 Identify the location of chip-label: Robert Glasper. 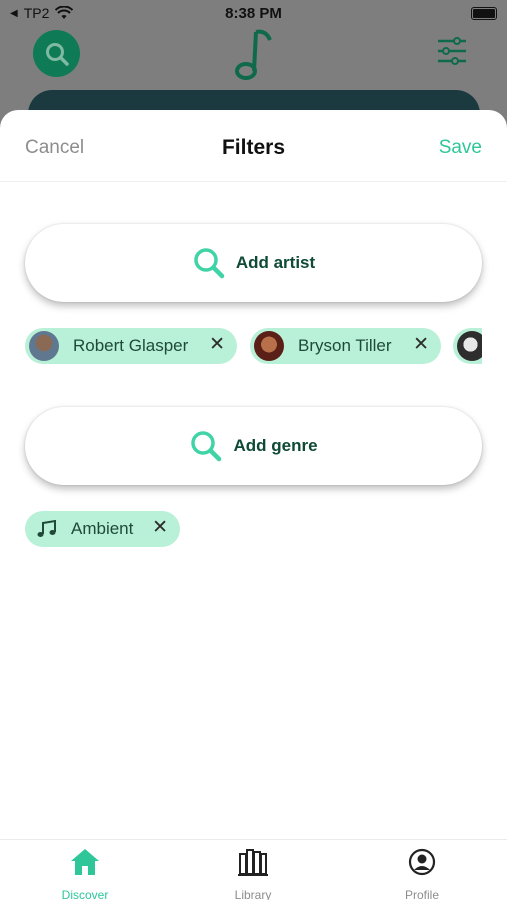
(131, 345).